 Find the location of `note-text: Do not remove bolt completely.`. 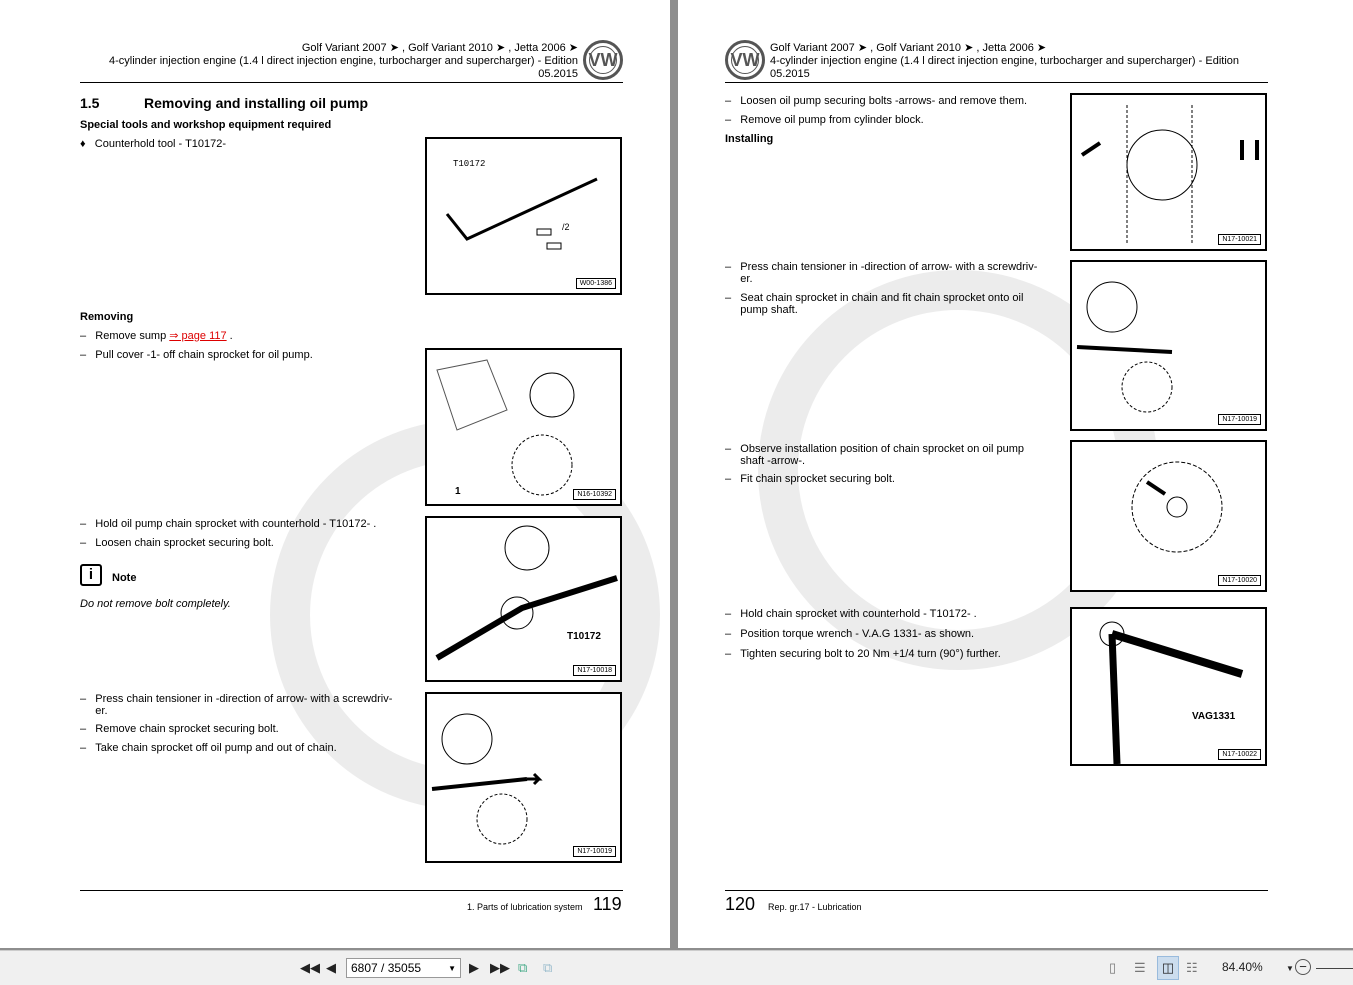

note-text: Do not remove bolt completely. is located at coordinates (155, 604).